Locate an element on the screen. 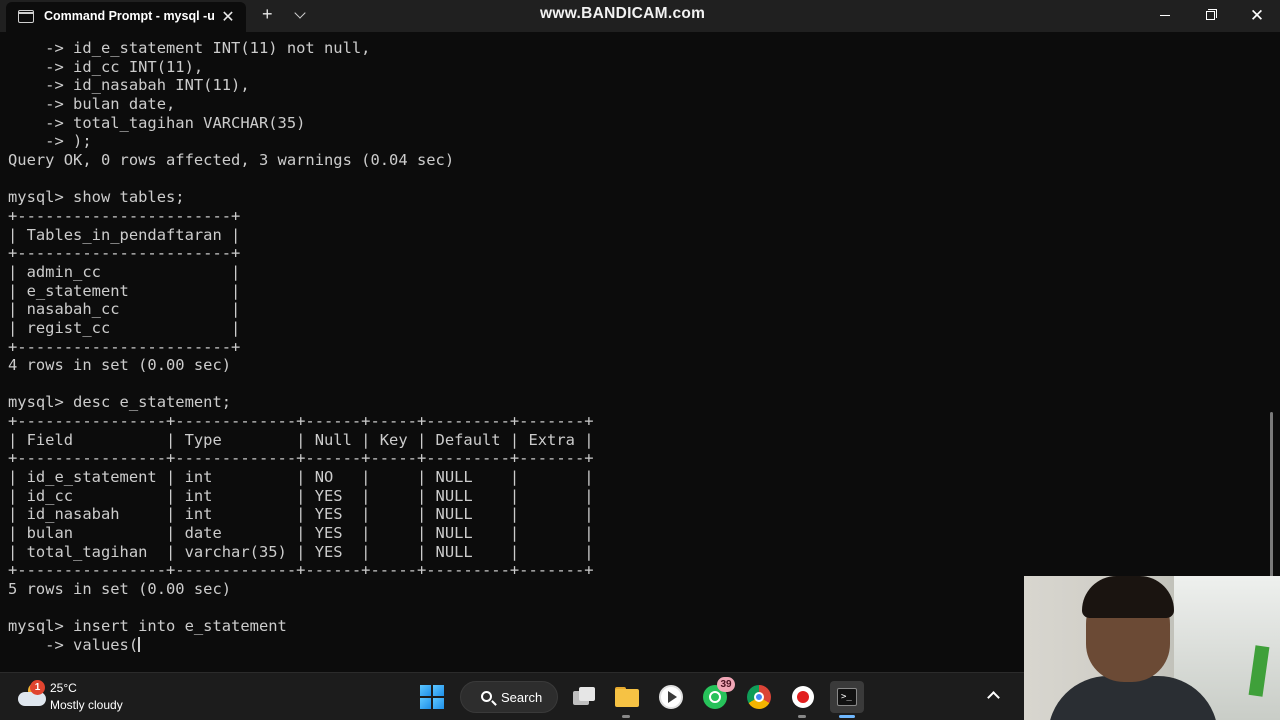  taskbar: 1 25°C Mostly cloudy Search 39 >_ is located at coordinates (512, 696).